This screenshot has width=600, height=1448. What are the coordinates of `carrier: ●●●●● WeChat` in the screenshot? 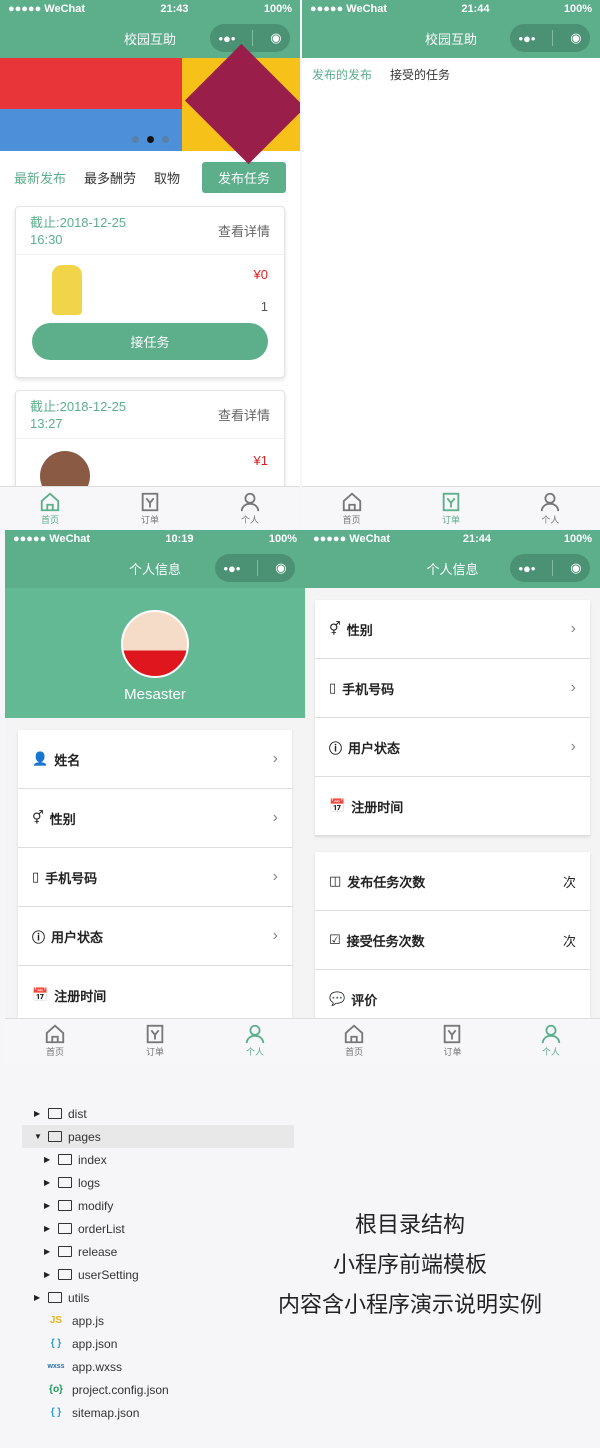 It's located at (52, 539).